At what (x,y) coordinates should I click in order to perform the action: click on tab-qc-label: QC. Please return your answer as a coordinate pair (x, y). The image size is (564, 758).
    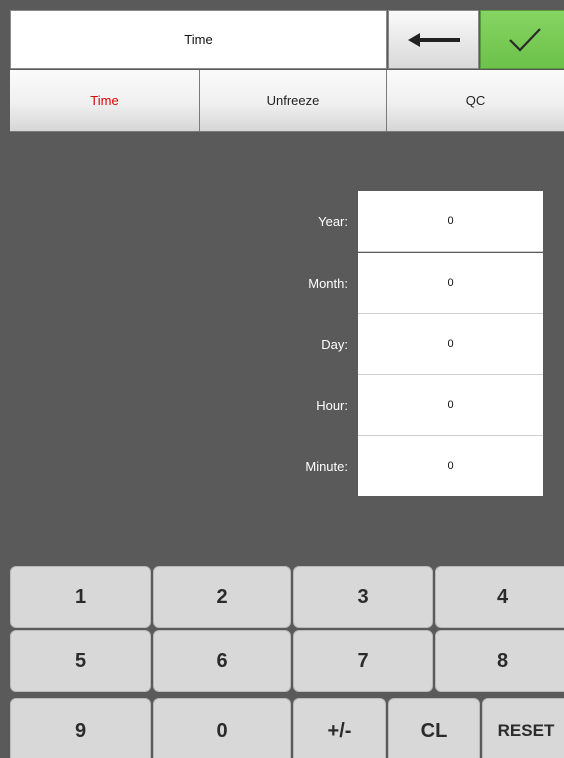
    Looking at the image, I should click on (475, 100).